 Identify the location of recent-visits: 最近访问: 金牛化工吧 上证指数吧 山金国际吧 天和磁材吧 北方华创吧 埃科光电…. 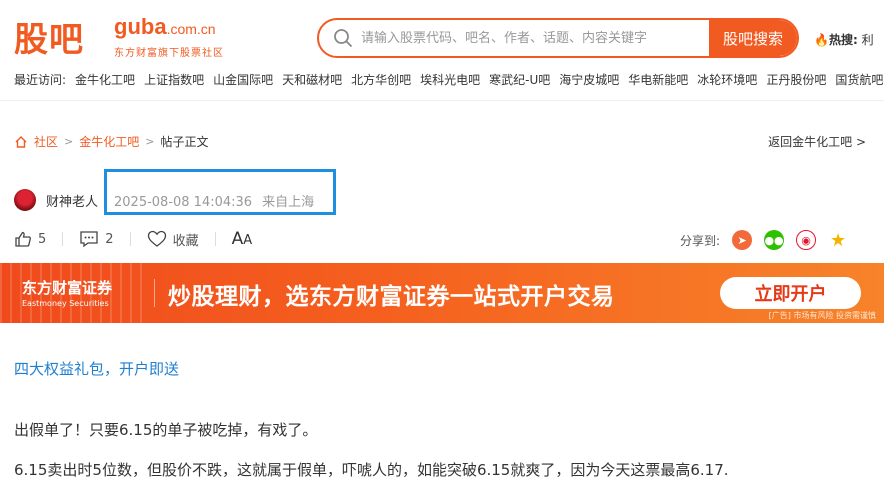
(449, 81).